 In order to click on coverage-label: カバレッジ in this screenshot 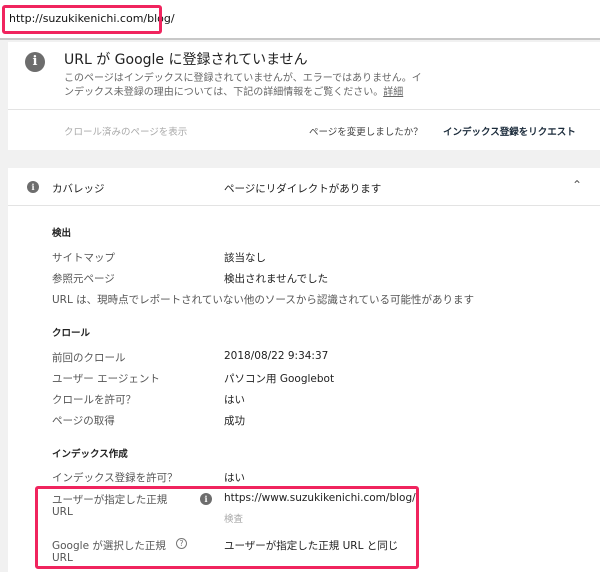, I will do `click(78, 189)`.